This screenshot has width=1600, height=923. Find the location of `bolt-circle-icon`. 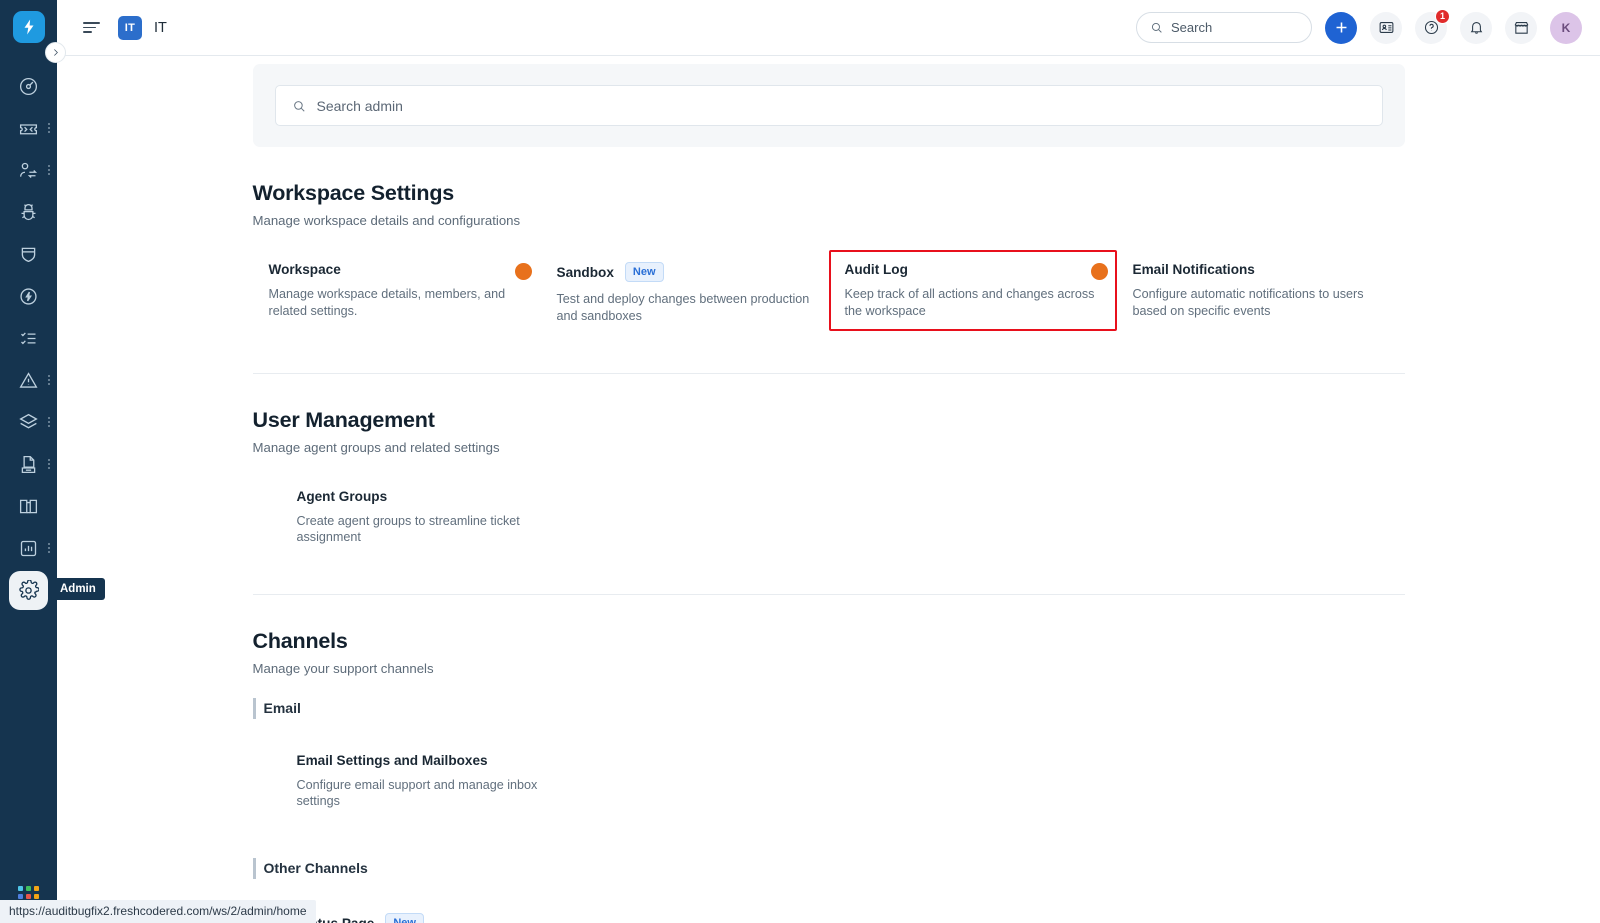

bolt-circle-icon is located at coordinates (28, 296).